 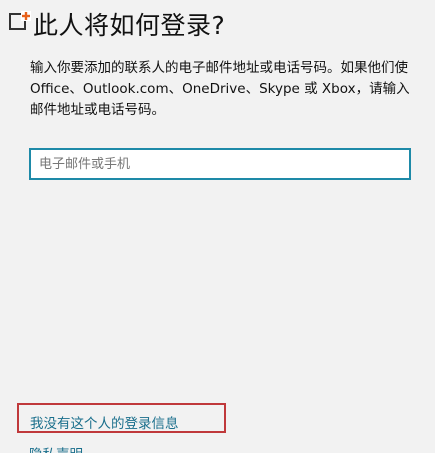 I want to click on description-line: 输入你要添加的联系人的电子邮件地址或电话号码。如果他们使, so click(x=219, y=68).